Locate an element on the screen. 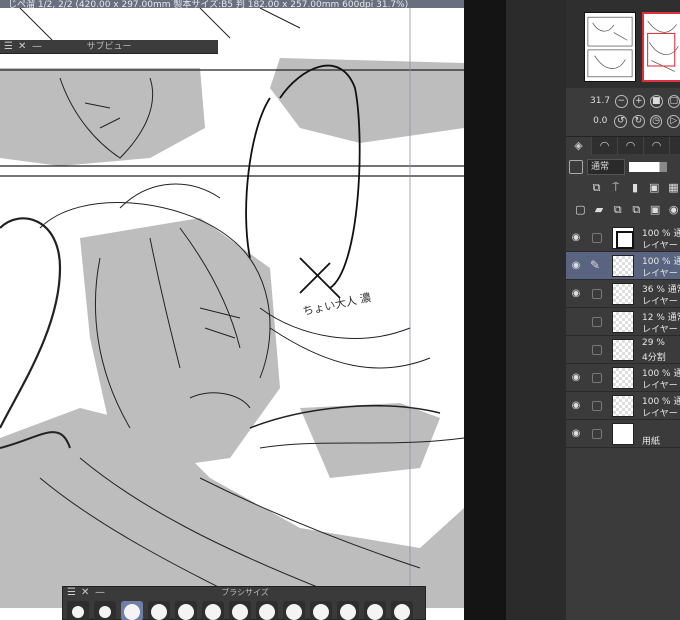 The image size is (680, 620). opacity-slider is located at coordinates (648, 167).